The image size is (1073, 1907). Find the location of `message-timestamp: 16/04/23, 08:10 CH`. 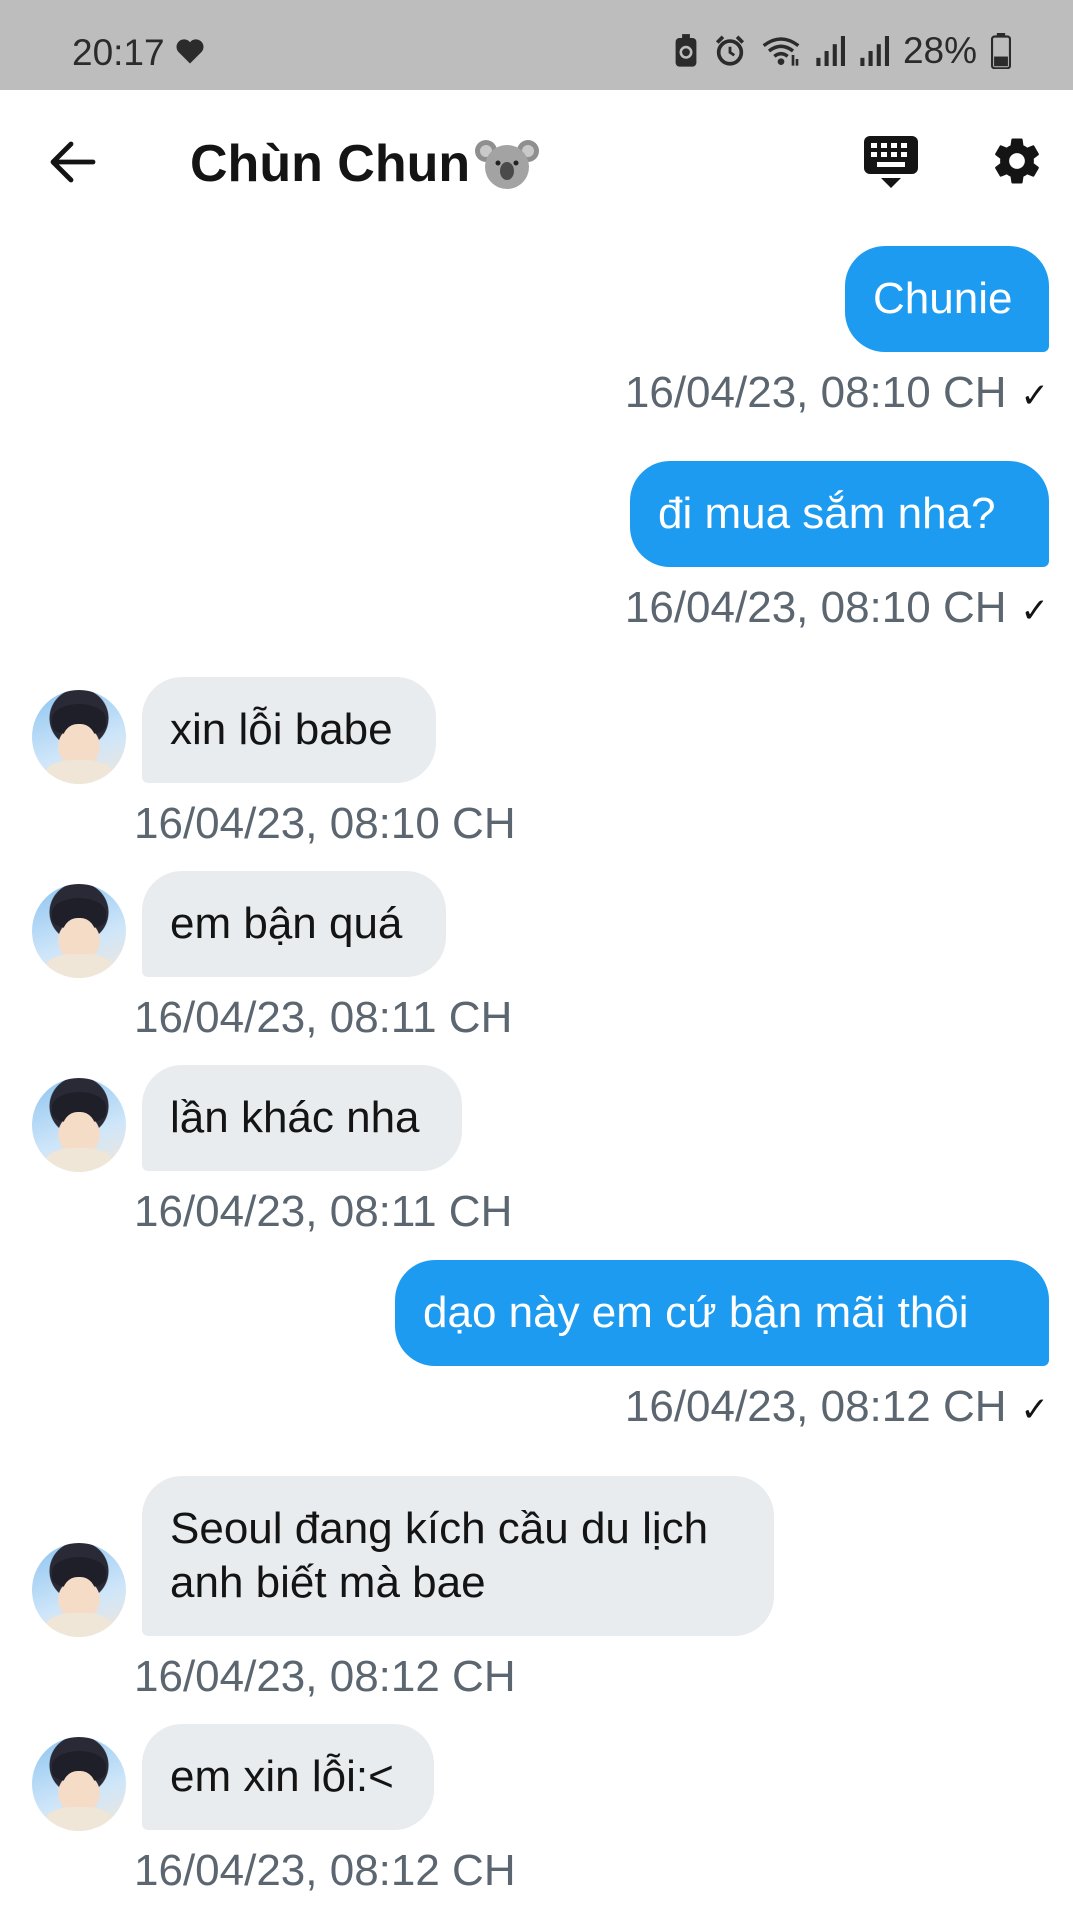

message-timestamp: 16/04/23, 08:10 CH is located at coordinates (325, 824).